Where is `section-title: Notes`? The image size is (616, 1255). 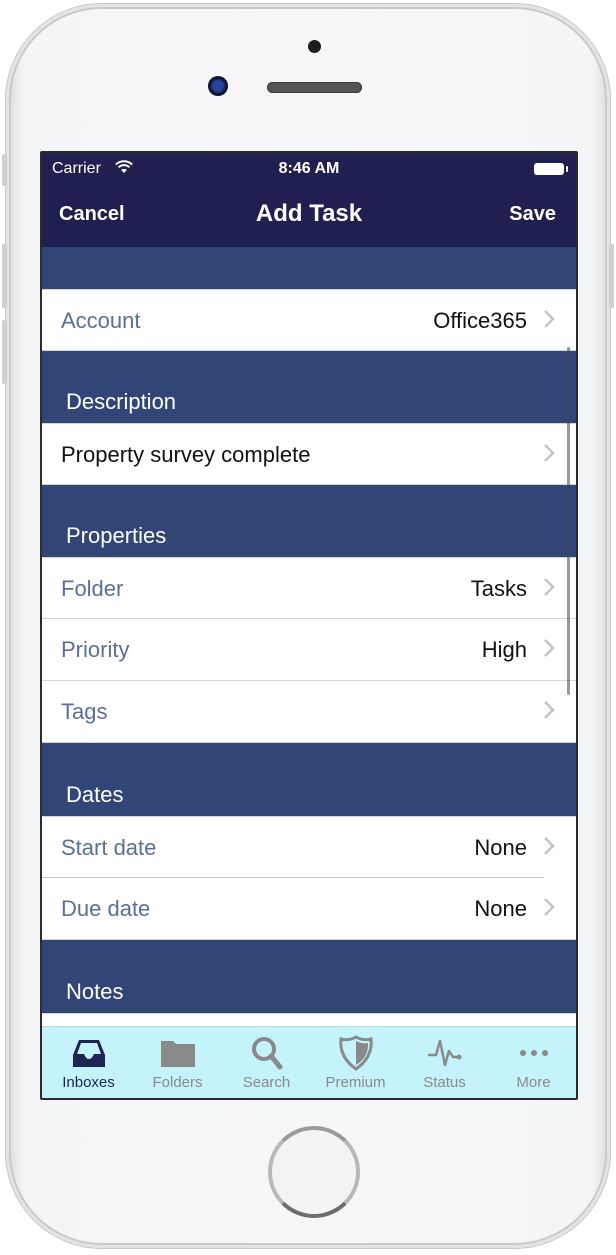
section-title: Notes is located at coordinates (95, 991).